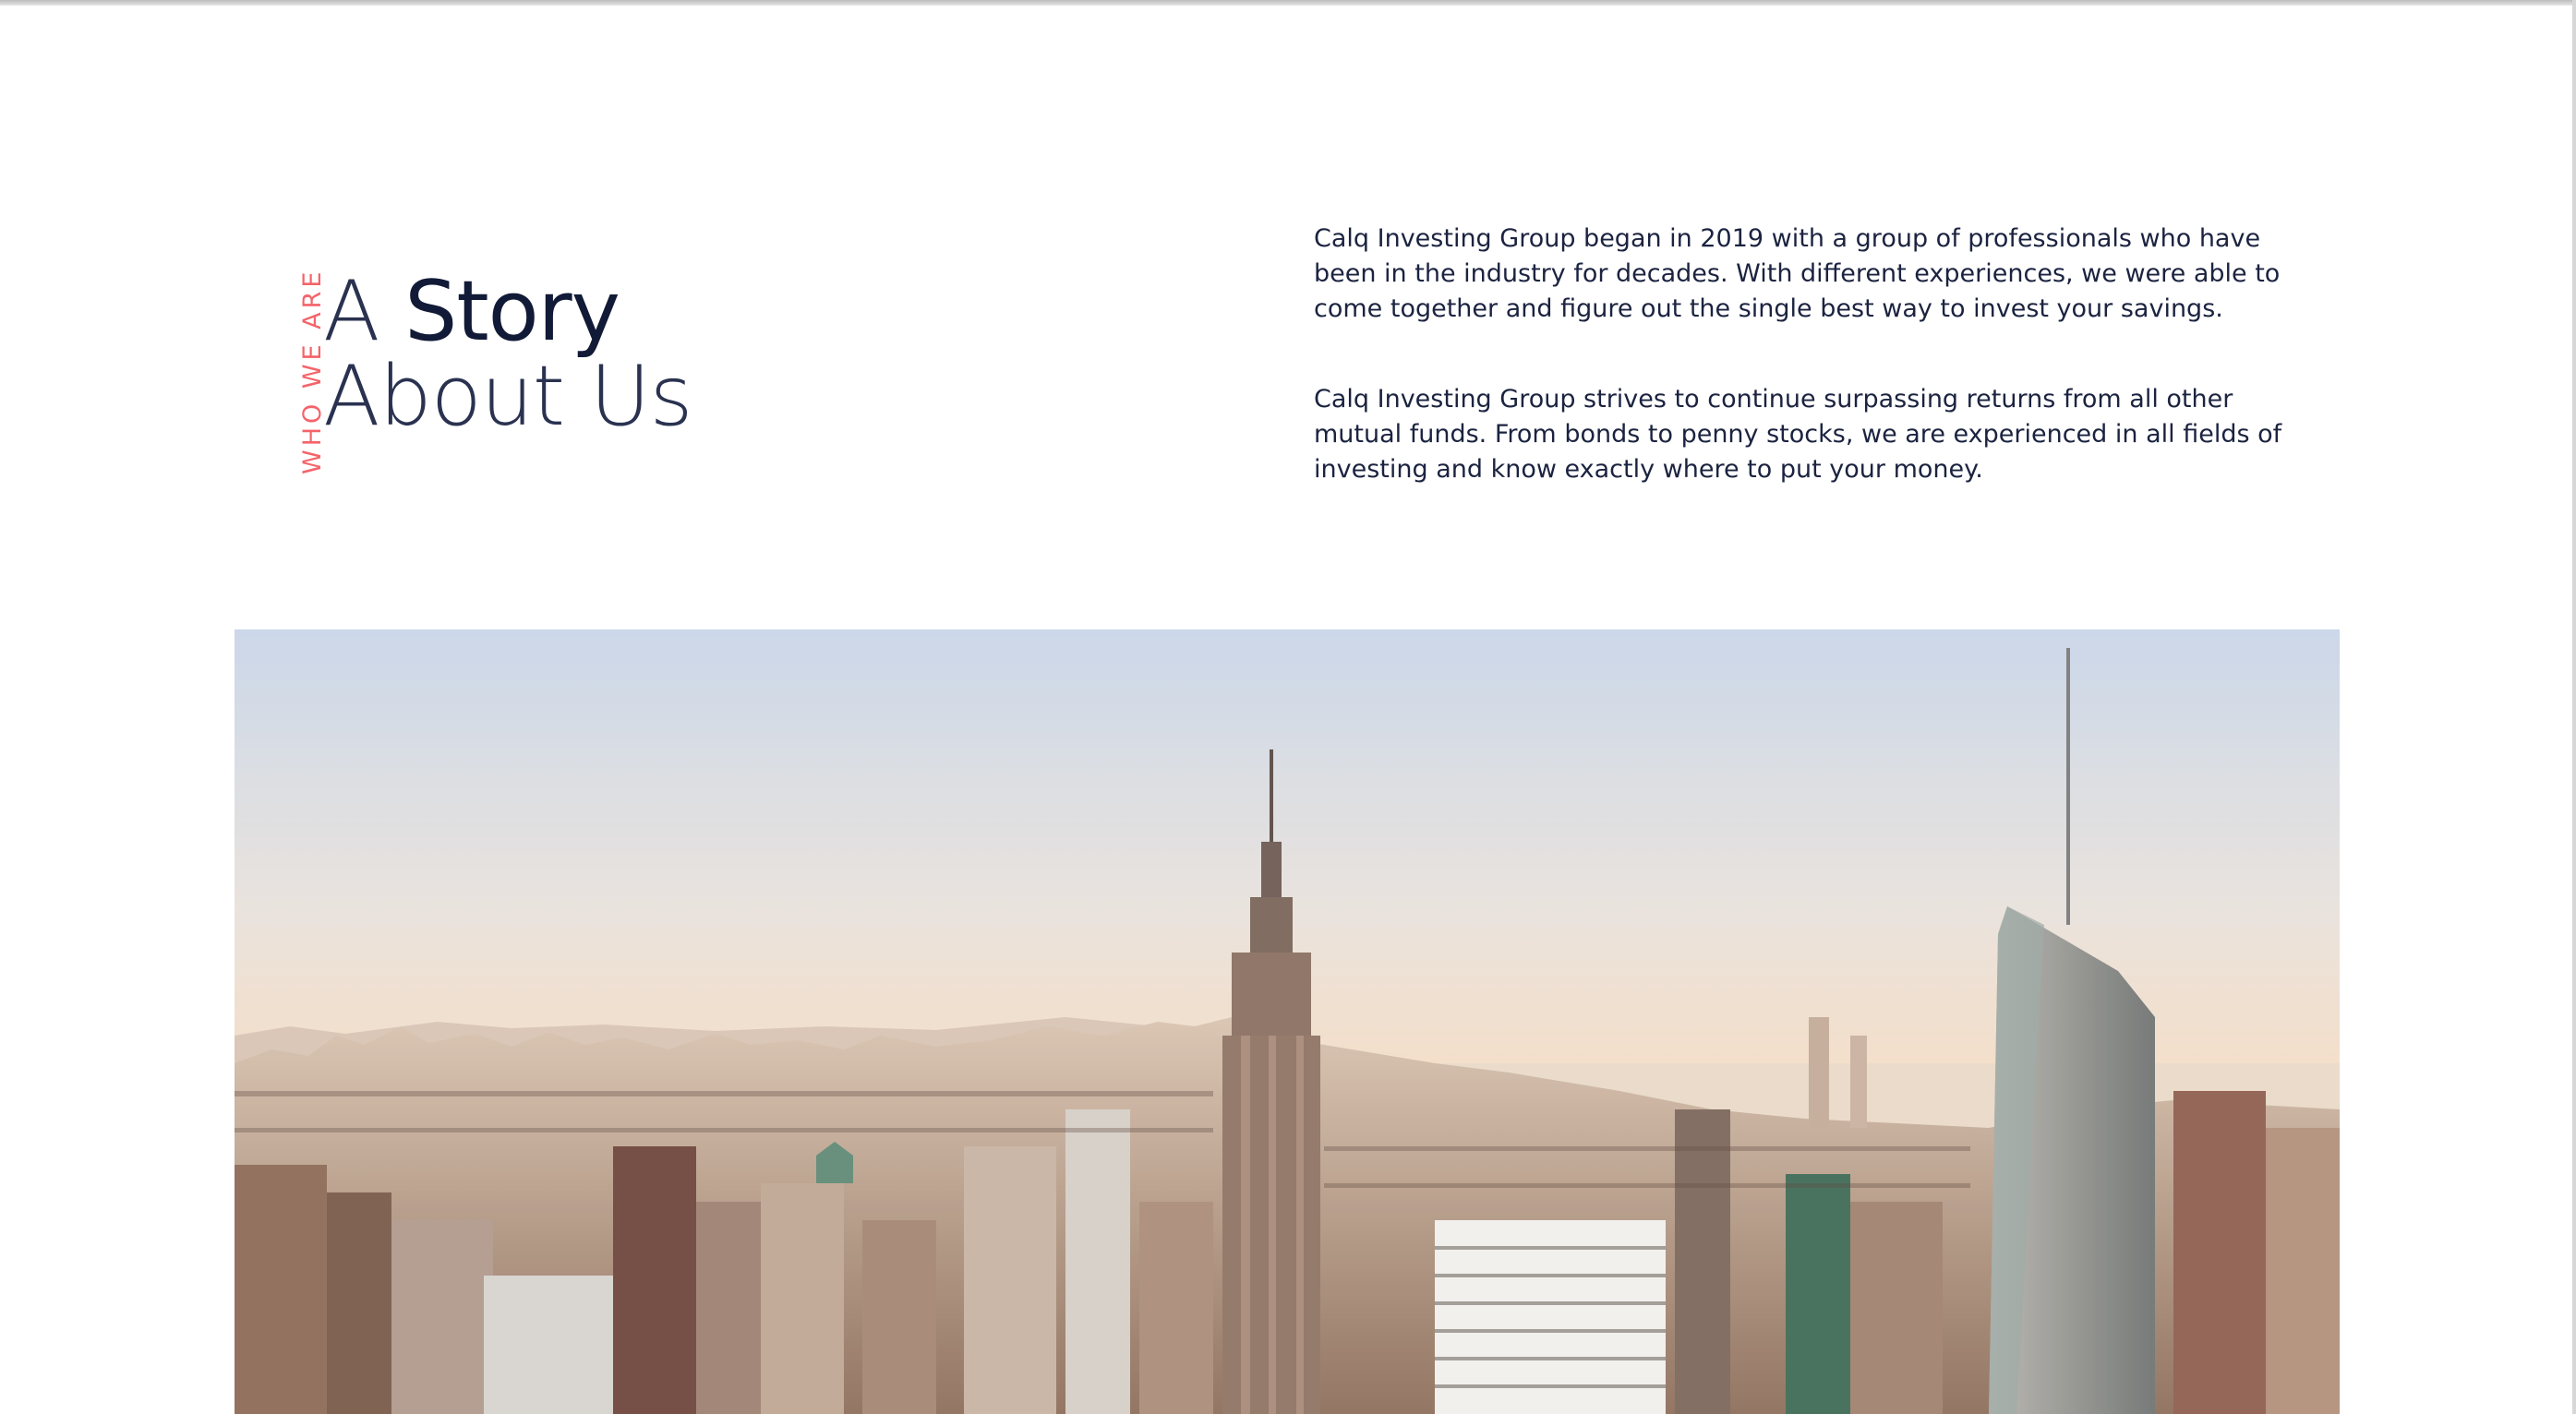 The image size is (2576, 1414). What do you see at coordinates (2574, 707) in the screenshot?
I see `scrollbar-track` at bounding box center [2574, 707].